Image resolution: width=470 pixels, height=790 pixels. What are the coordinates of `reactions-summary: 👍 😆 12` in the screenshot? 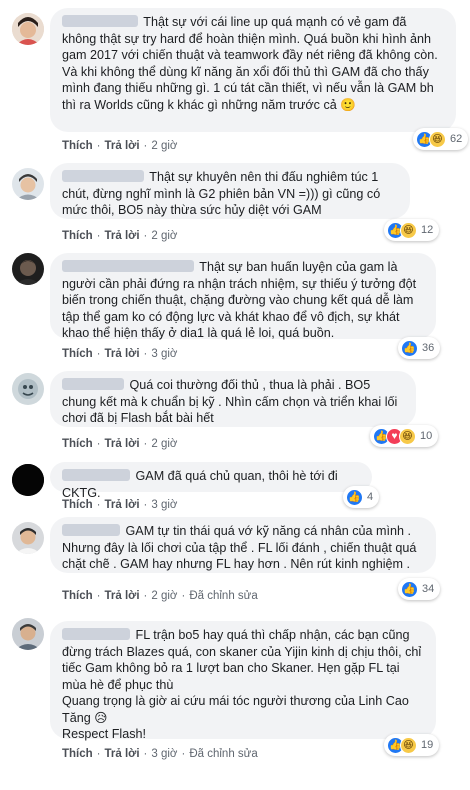 It's located at (412, 230).